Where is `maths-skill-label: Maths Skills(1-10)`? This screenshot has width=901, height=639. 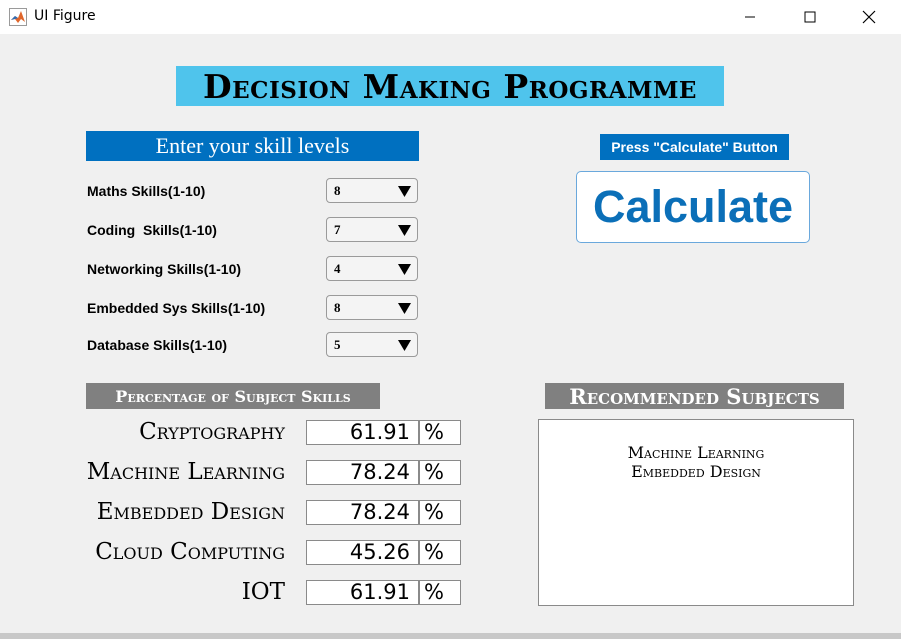 maths-skill-label: Maths Skills(1-10) is located at coordinates (146, 191).